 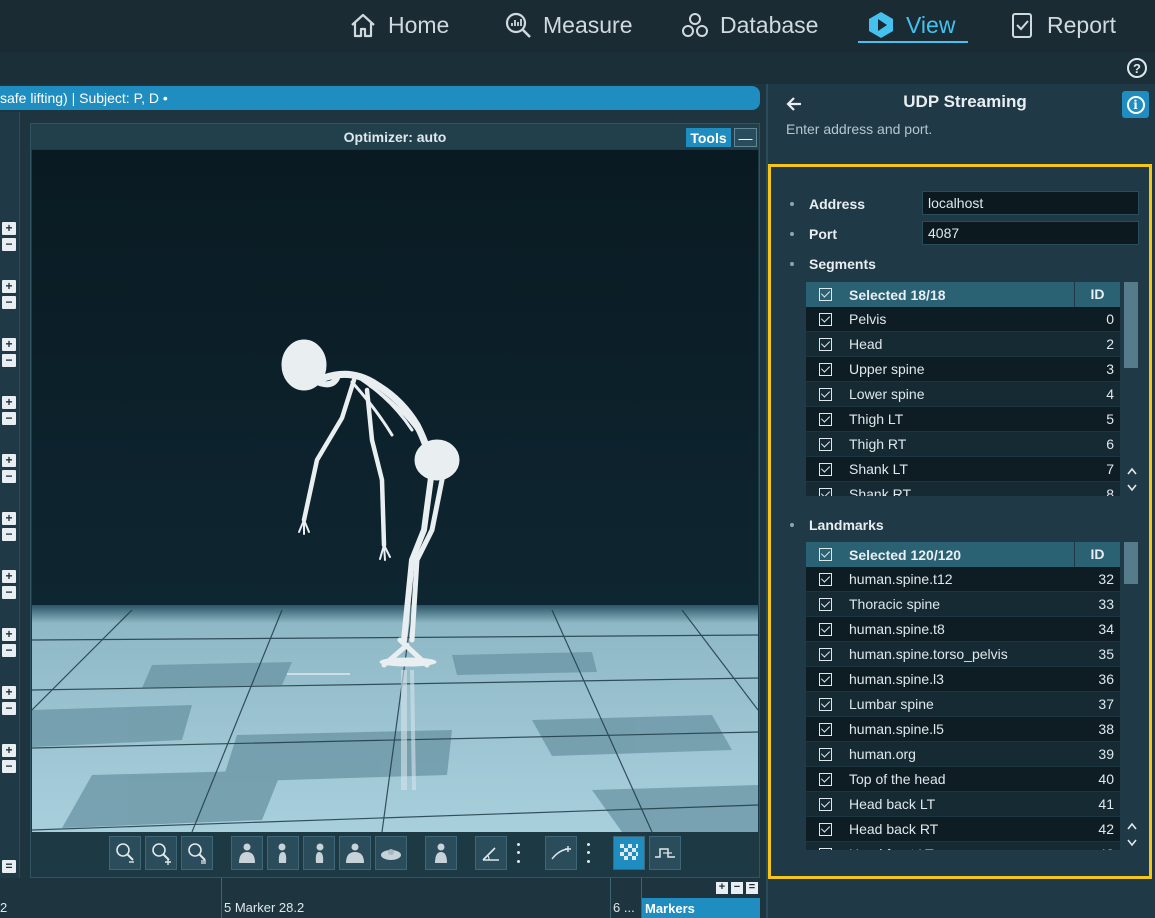 I want to click on select-all-segments-checkbox, so click(x=825, y=294).